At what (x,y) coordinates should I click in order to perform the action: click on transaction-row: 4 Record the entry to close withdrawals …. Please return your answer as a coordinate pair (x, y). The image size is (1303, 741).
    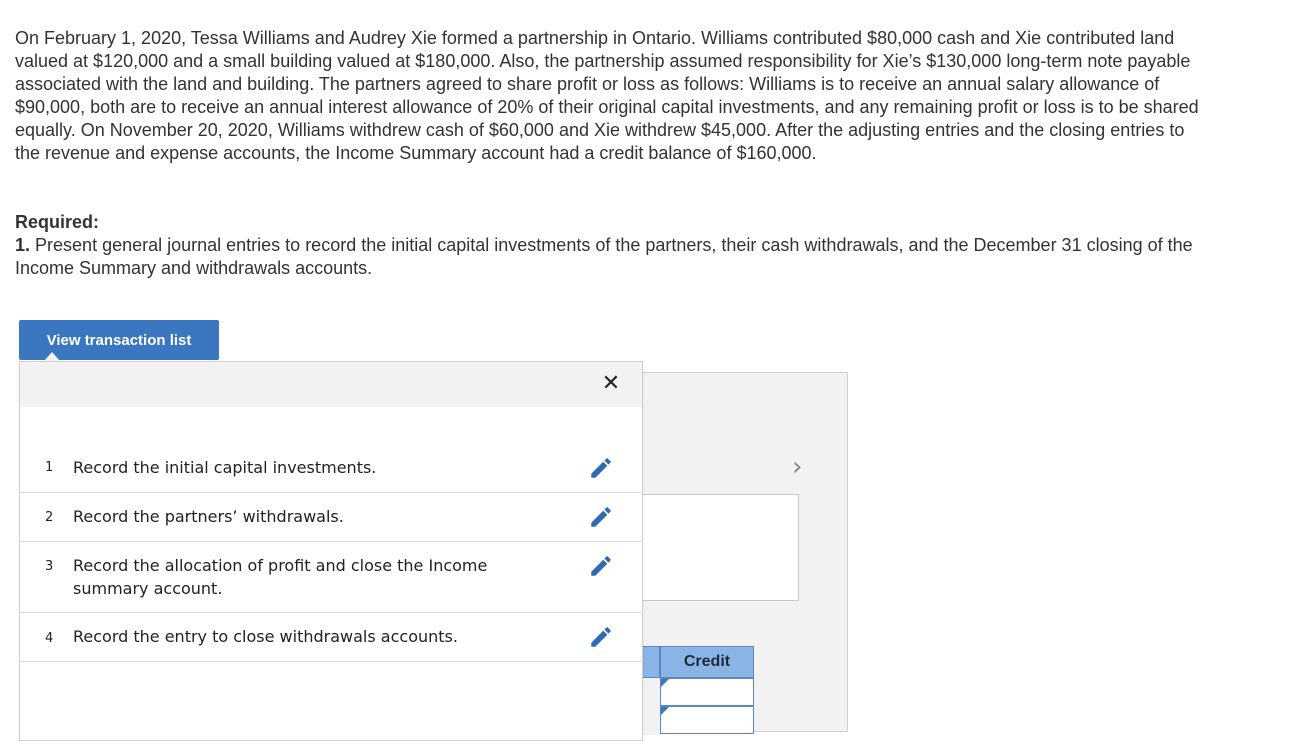
    Looking at the image, I should click on (331, 637).